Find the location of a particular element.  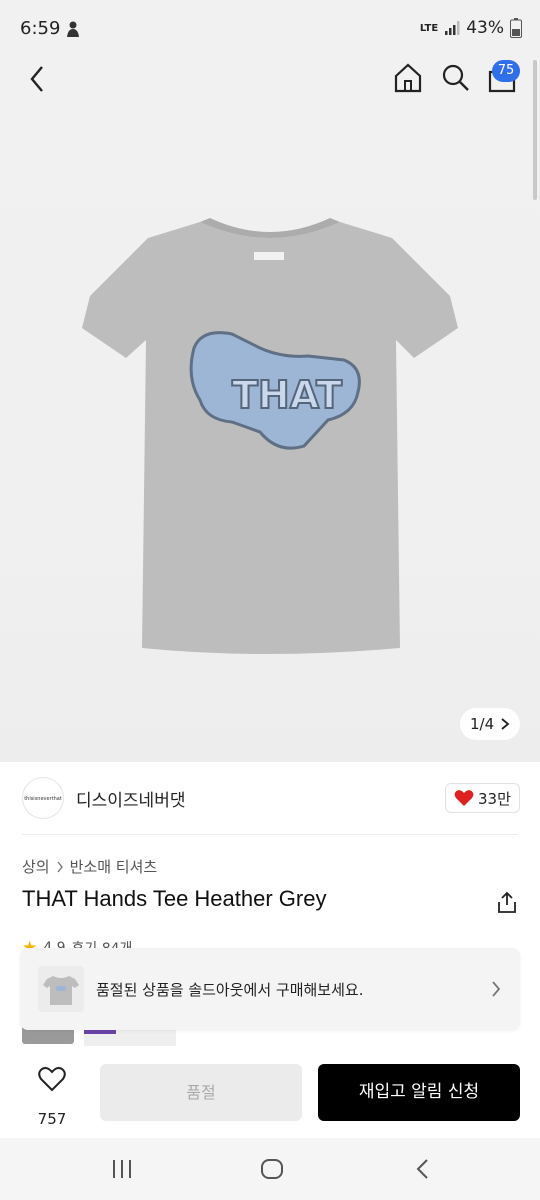

toast-message: 품절된 상품을 솔드아웃에서 구매해보세요. is located at coordinates (230, 990).